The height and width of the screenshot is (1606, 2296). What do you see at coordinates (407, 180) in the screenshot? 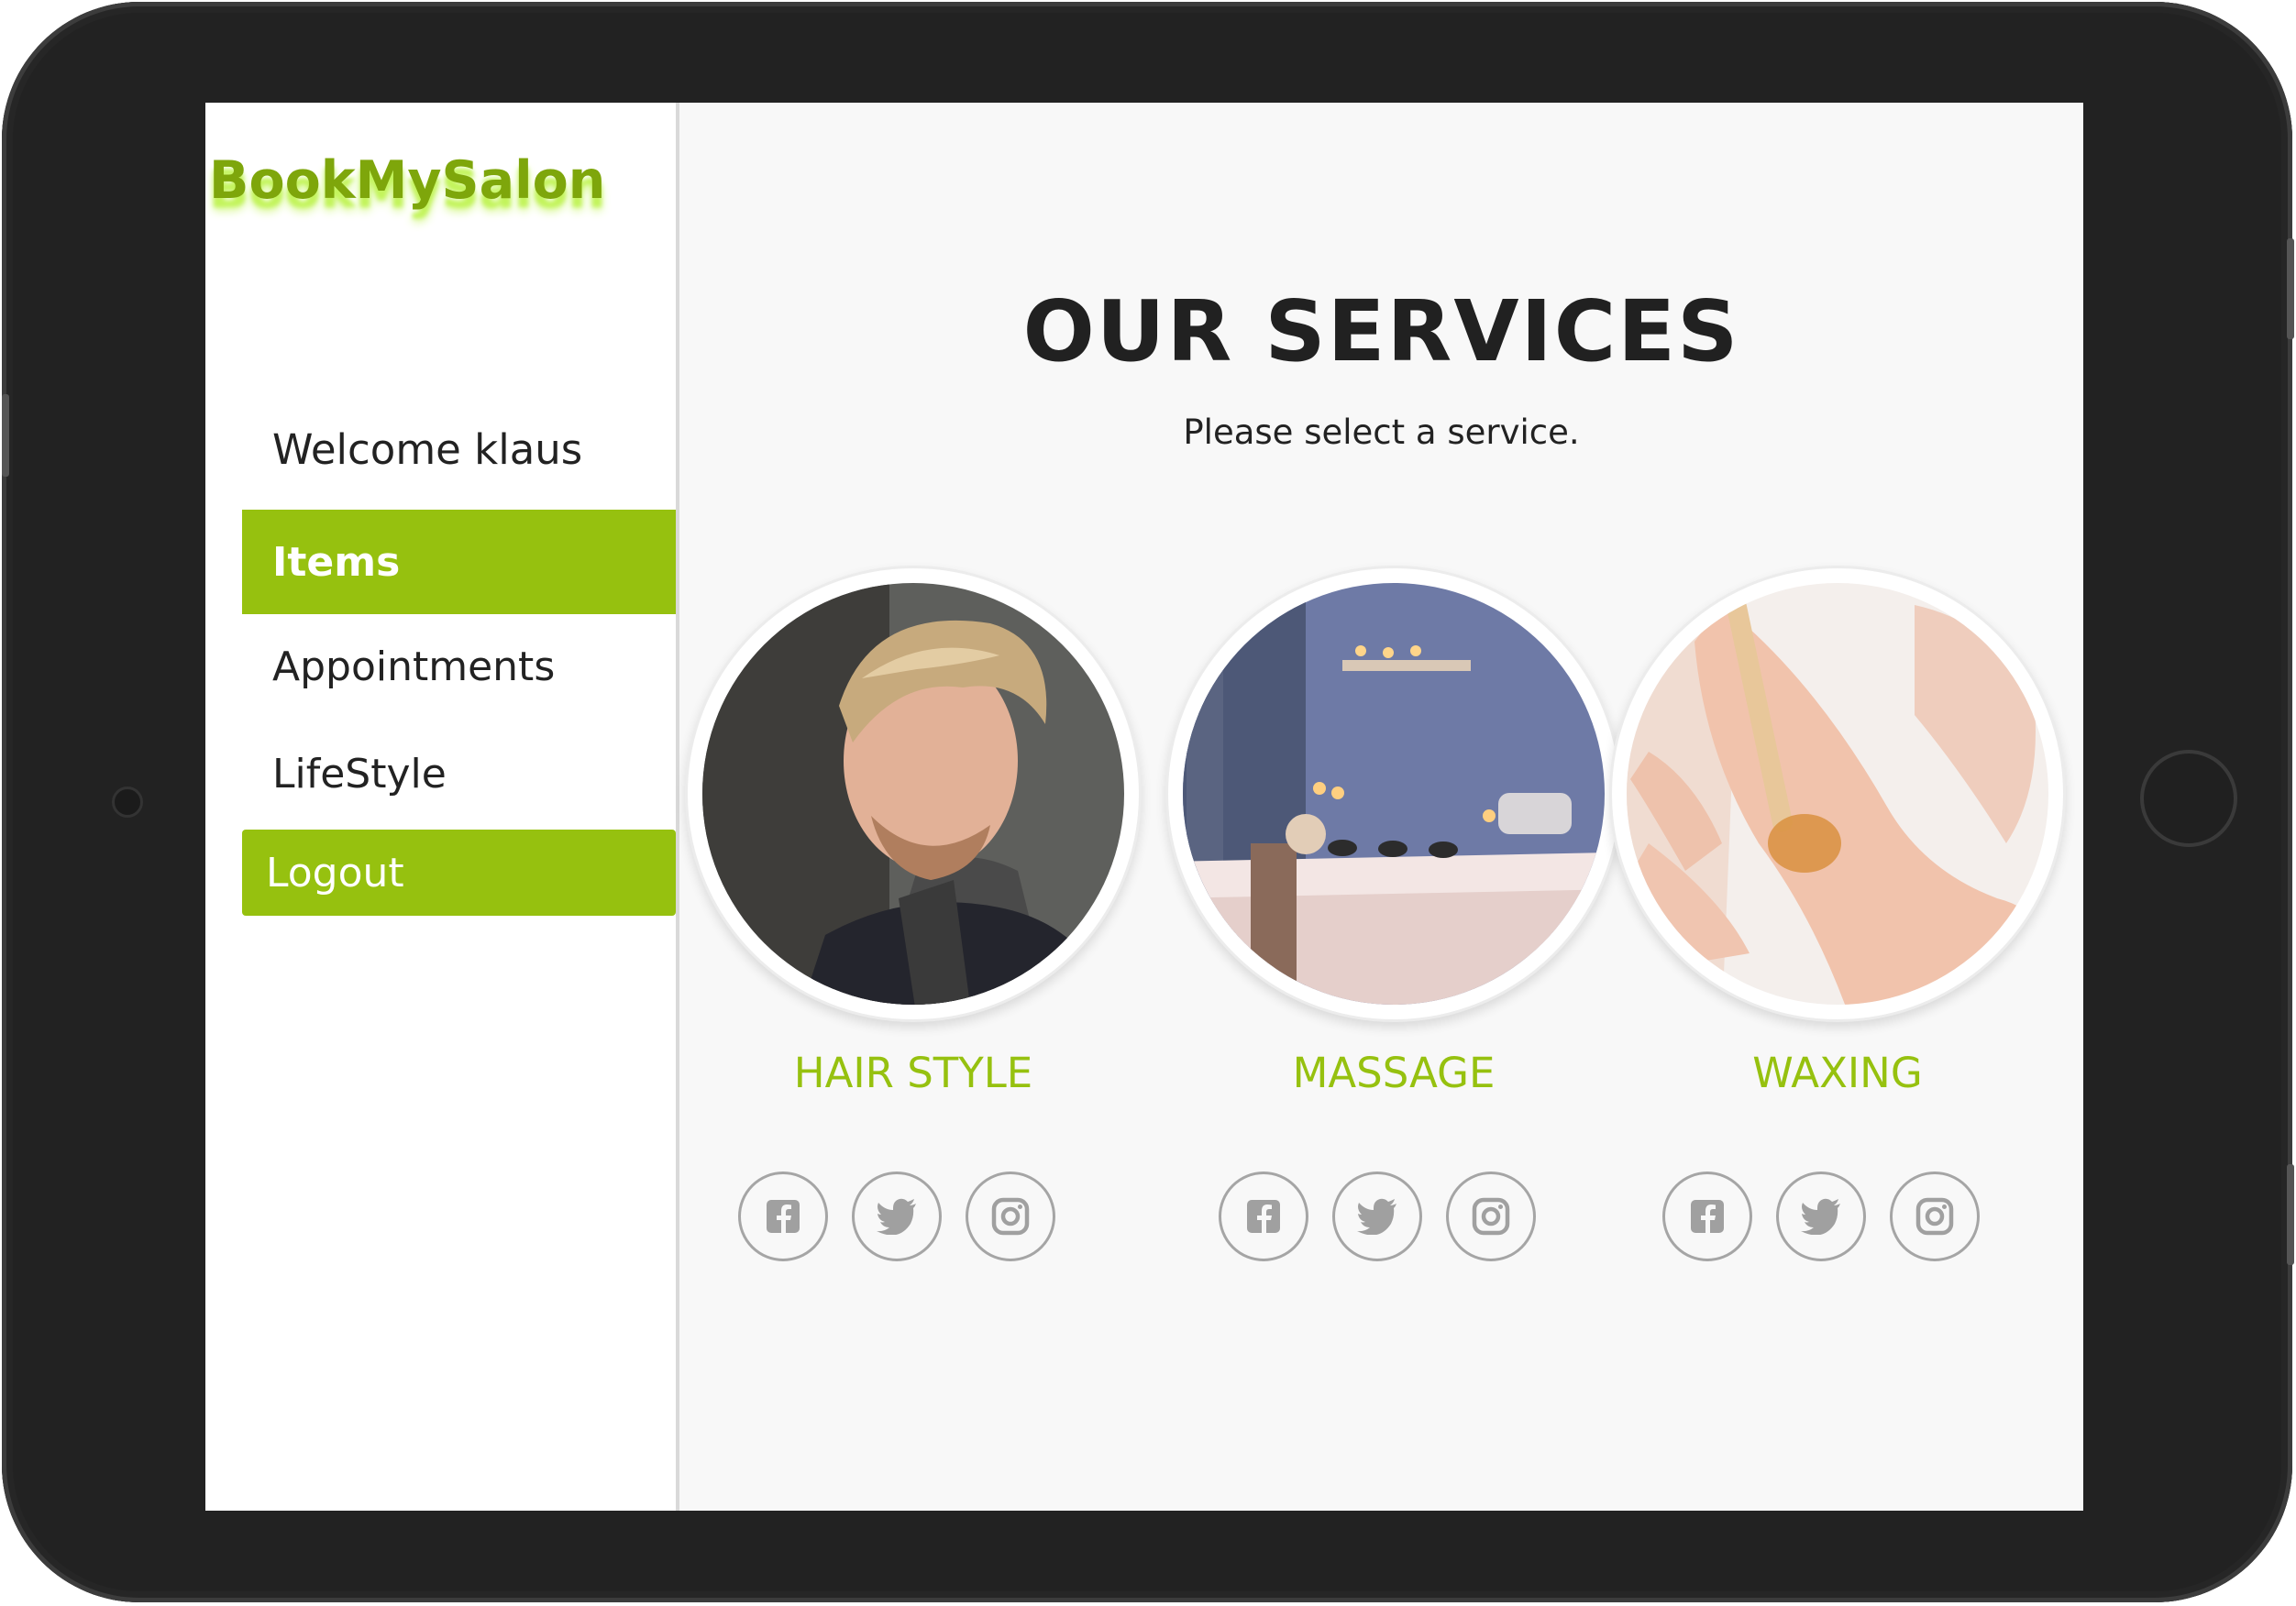
I see `brand-logo: BookMySalon` at bounding box center [407, 180].